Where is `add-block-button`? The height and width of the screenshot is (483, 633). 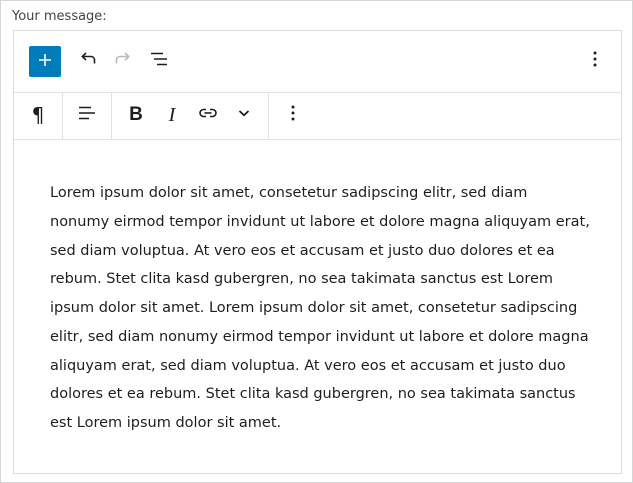
add-block-button is located at coordinates (45, 61).